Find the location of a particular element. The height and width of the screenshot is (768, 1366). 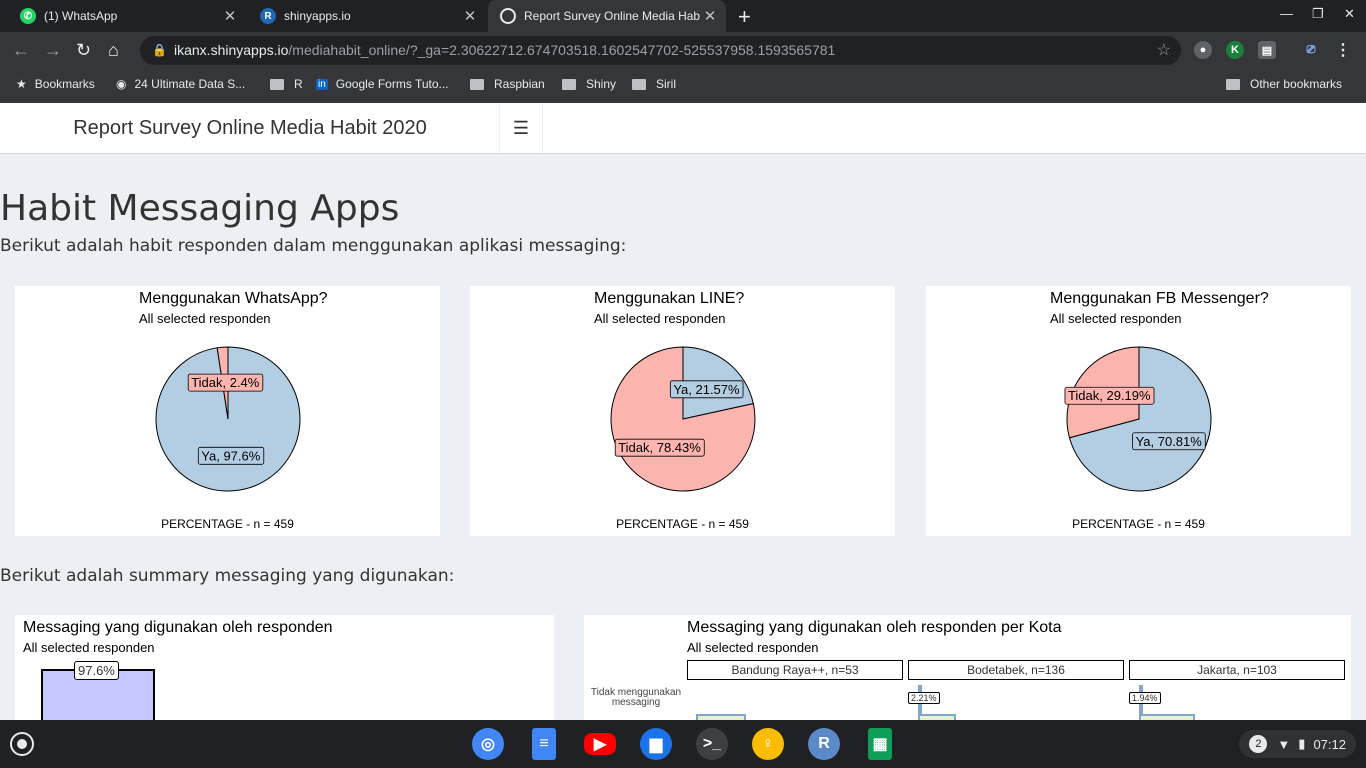

menu-kebab-icon: ⋮ is located at coordinates (1343, 50).